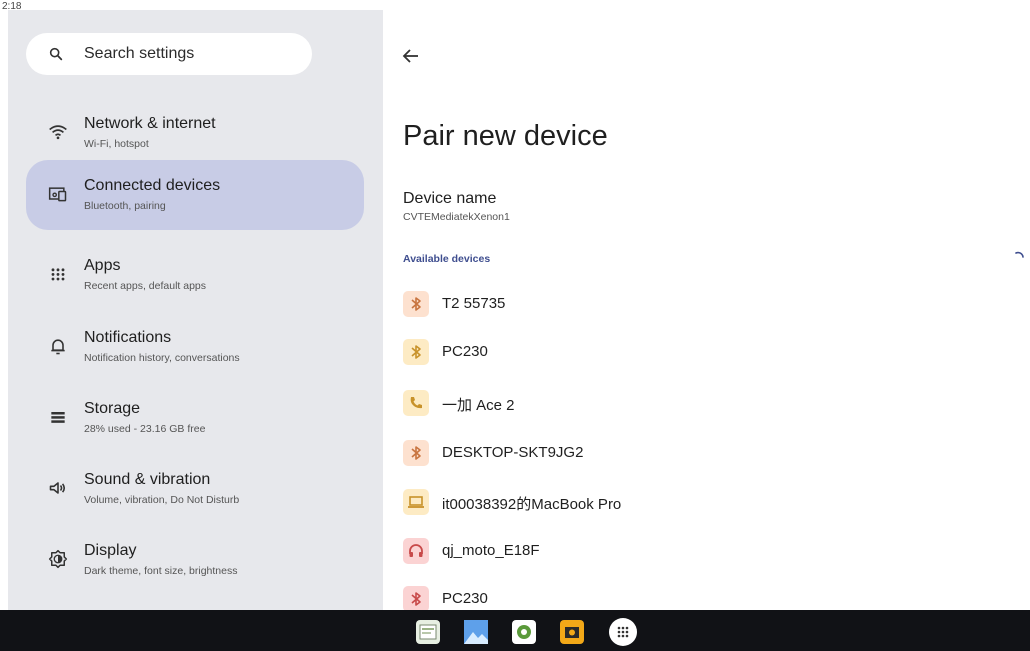  What do you see at coordinates (150, 123) in the screenshot?
I see `sidebar-item-title: Network & internet` at bounding box center [150, 123].